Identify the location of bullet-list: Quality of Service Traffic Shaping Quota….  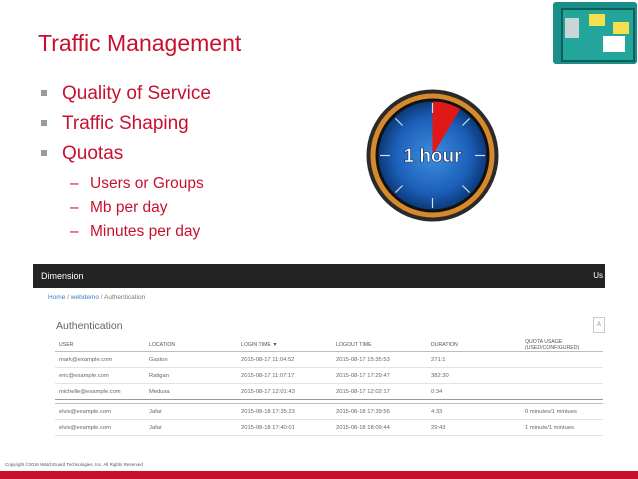
(124, 163).